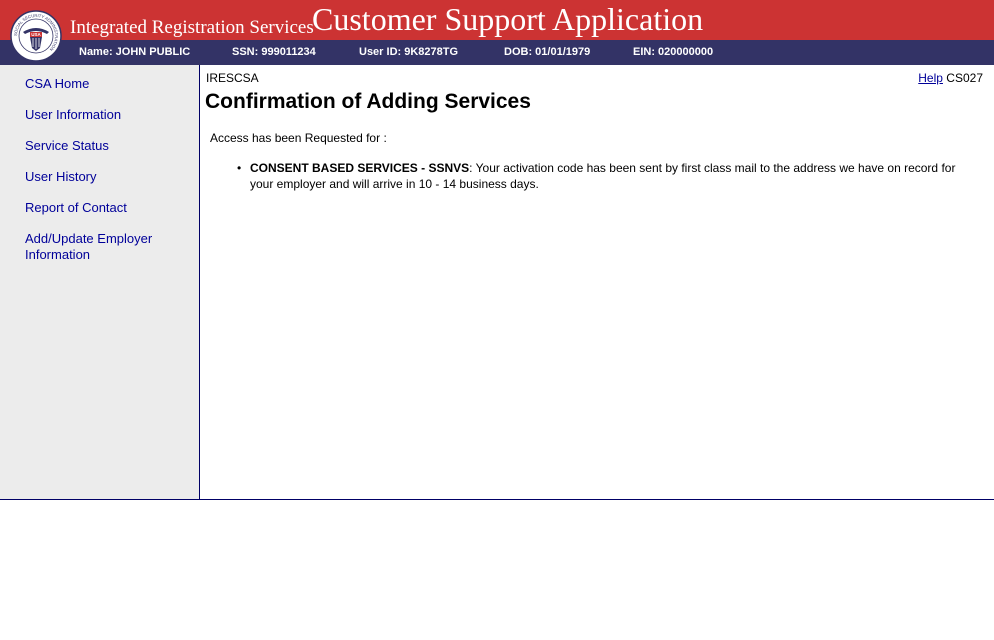  I want to click on user-ssn: SSN: 999011234, so click(274, 52).